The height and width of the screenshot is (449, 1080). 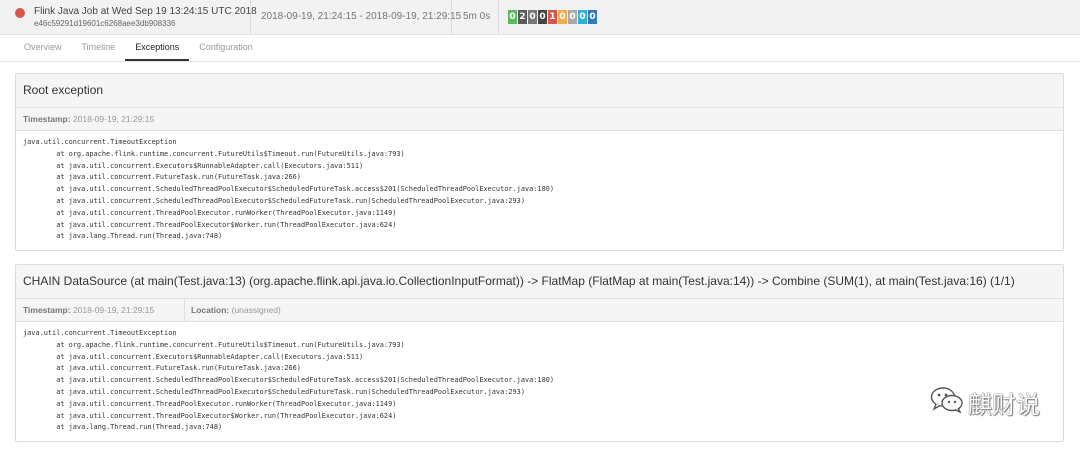 I want to click on job-duration-cell: 5m 0s, so click(x=475, y=17).